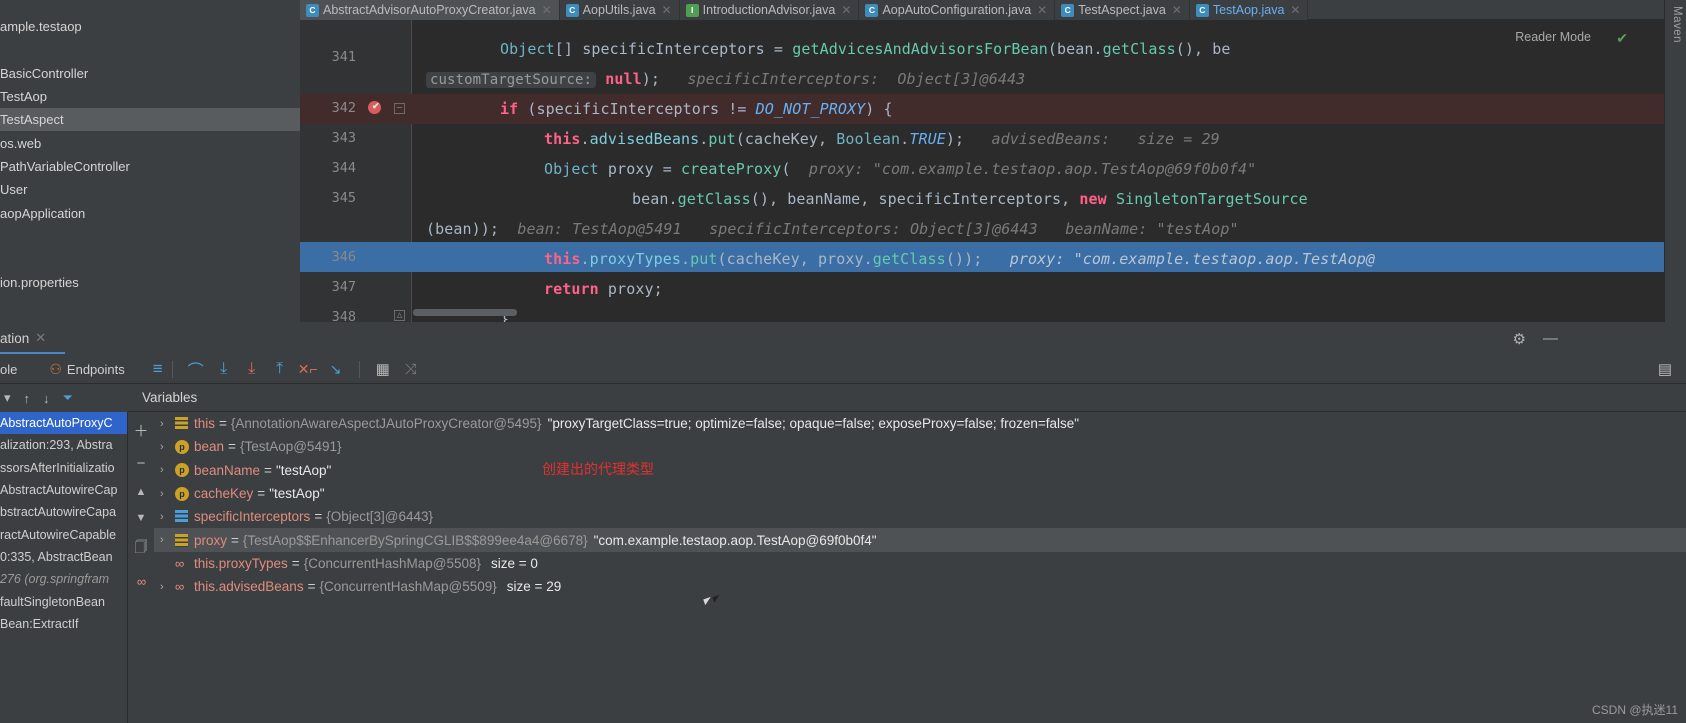 This screenshot has width=1686, height=723. What do you see at coordinates (86, 369) in the screenshot?
I see `endpoints-tab: ⚇ Endpoints` at bounding box center [86, 369].